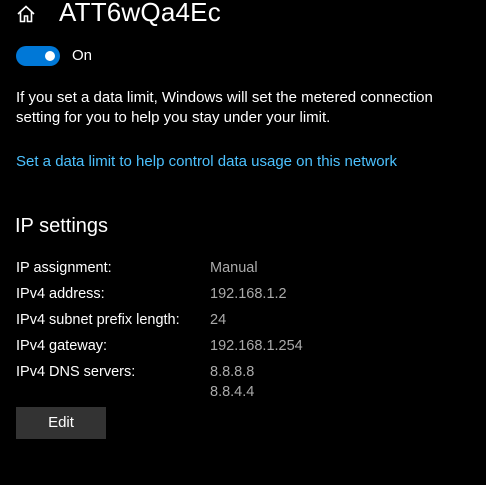 The height and width of the screenshot is (485, 486). What do you see at coordinates (140, 13) in the screenshot?
I see `page-title: ATT6wQa4Ec` at bounding box center [140, 13].